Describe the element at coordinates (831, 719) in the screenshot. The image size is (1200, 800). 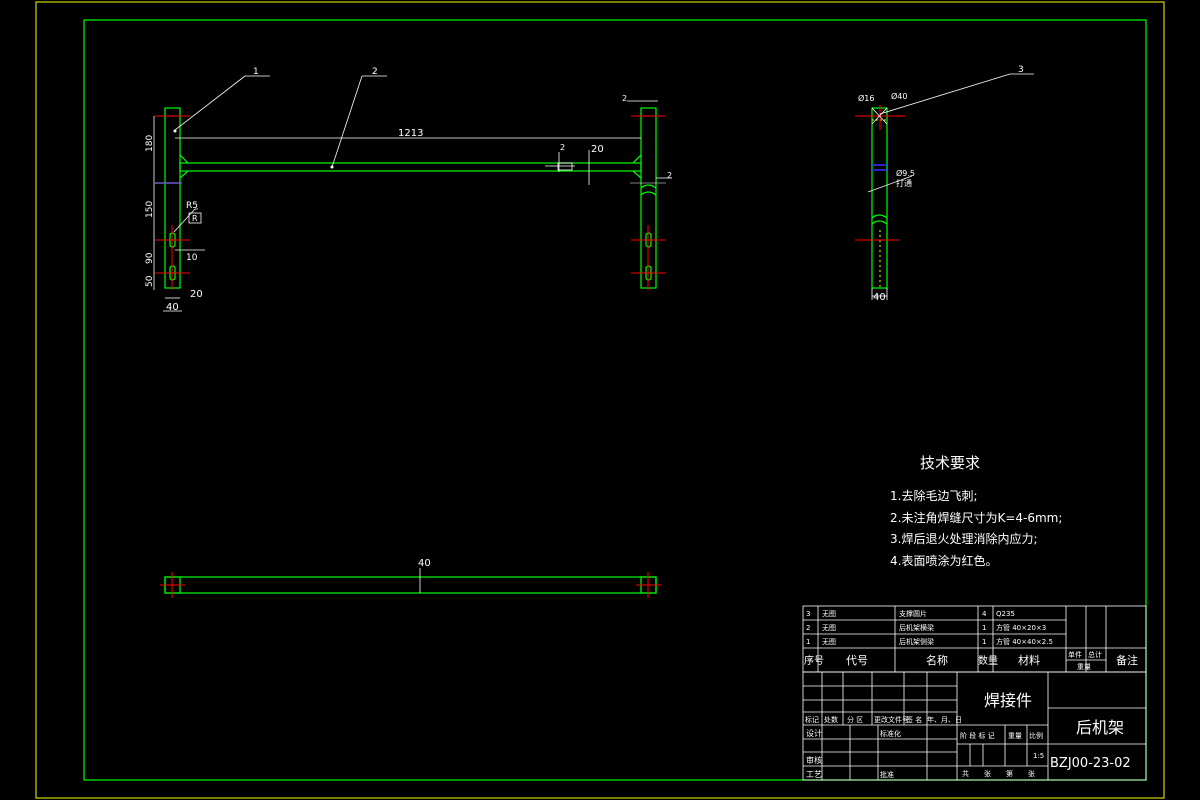
I see `rev-label-count: 处数` at that location.